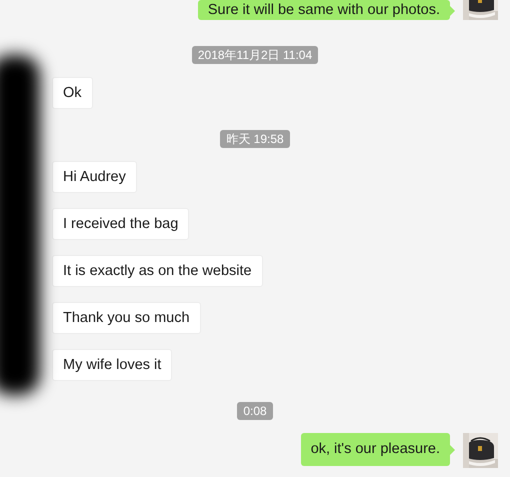 The image size is (510, 477). I want to click on timestamp: 昨天 19:58, so click(255, 139).